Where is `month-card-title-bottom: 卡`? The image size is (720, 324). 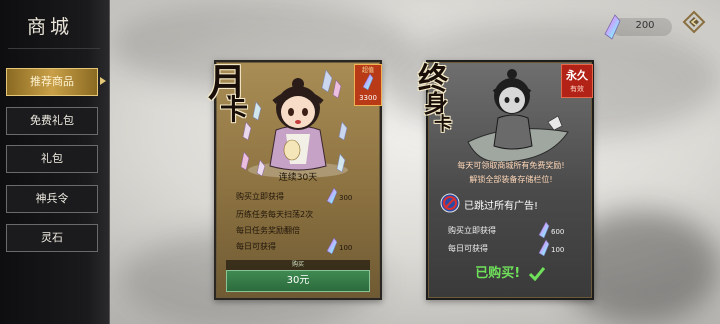
month-card-title-bottom: 卡 is located at coordinates (234, 109).